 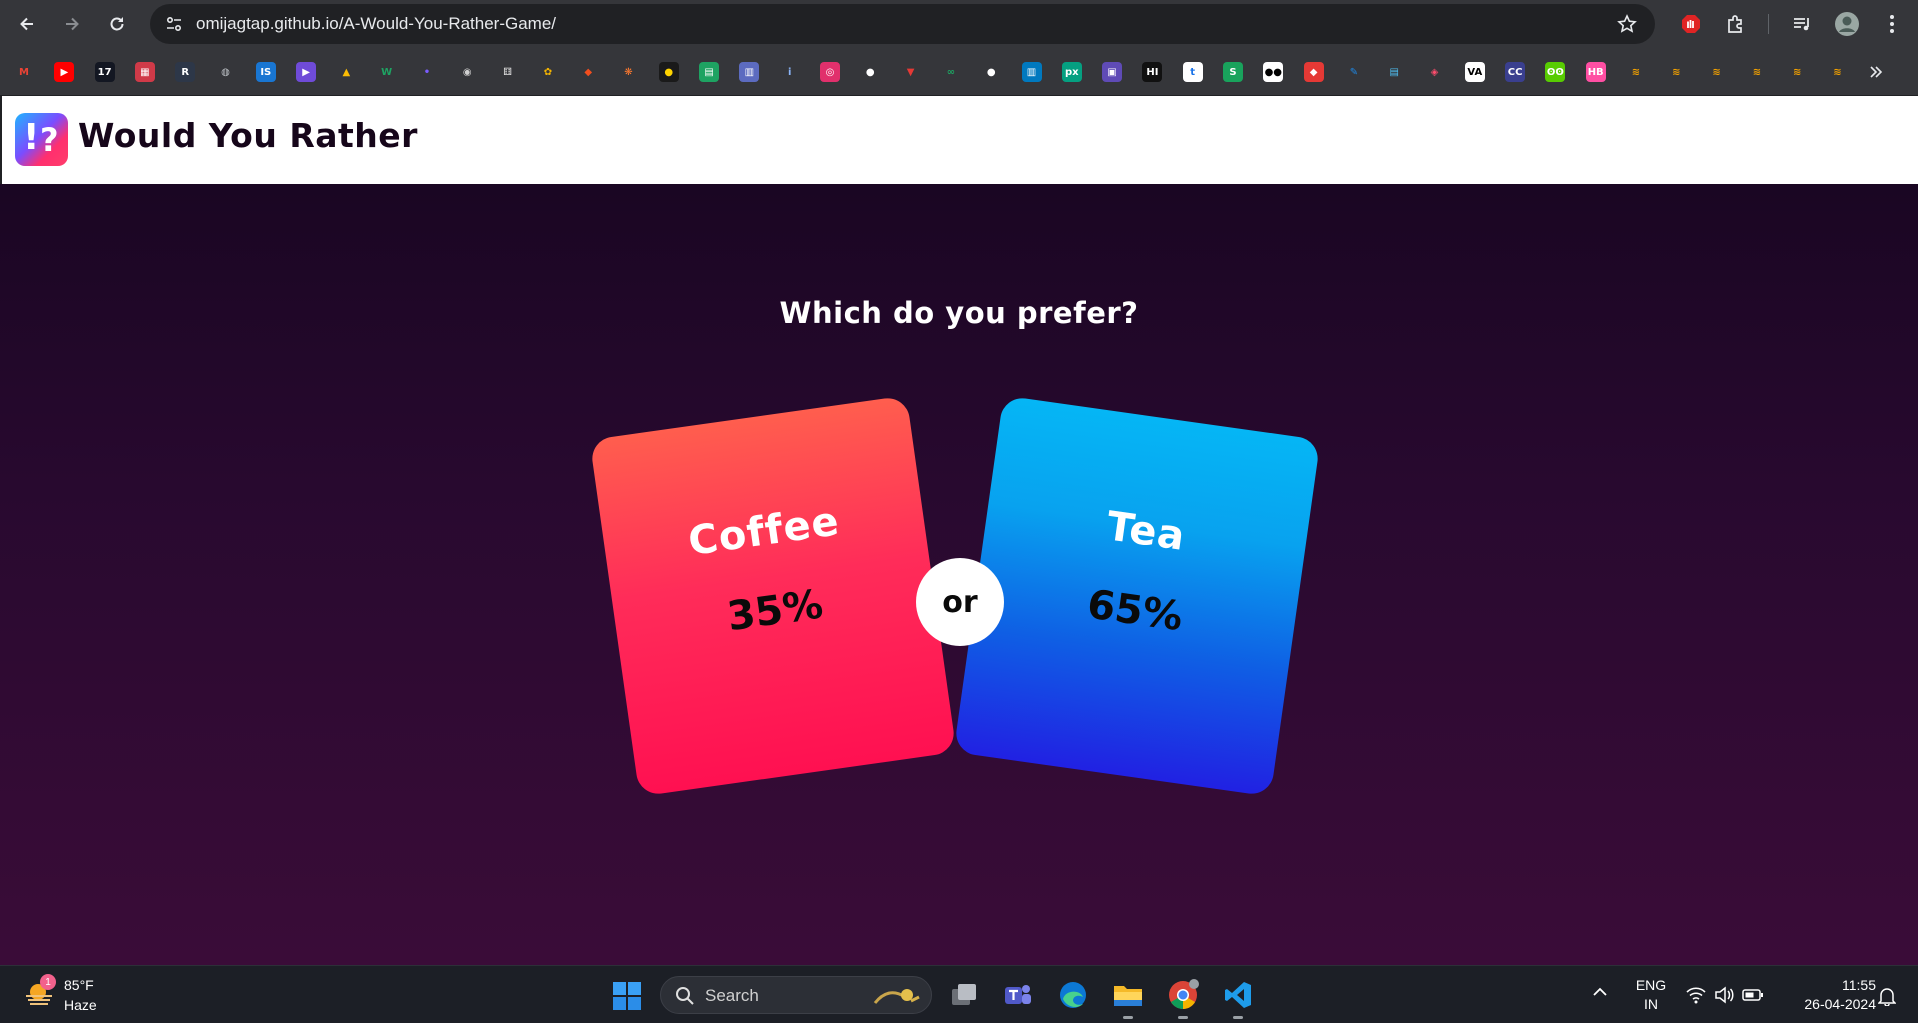 What do you see at coordinates (1435, 72) in the screenshot?
I see `bookmark-tag-icon: ◈` at bounding box center [1435, 72].